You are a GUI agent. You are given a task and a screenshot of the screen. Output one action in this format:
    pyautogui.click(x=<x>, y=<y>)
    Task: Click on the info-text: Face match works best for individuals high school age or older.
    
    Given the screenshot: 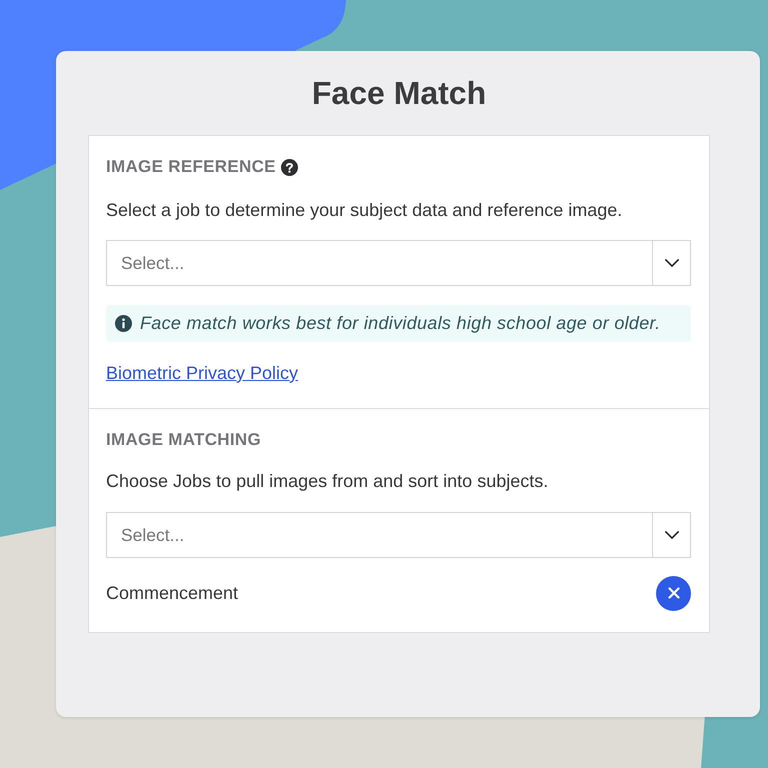 What is the action you would take?
    pyautogui.click(x=400, y=323)
    